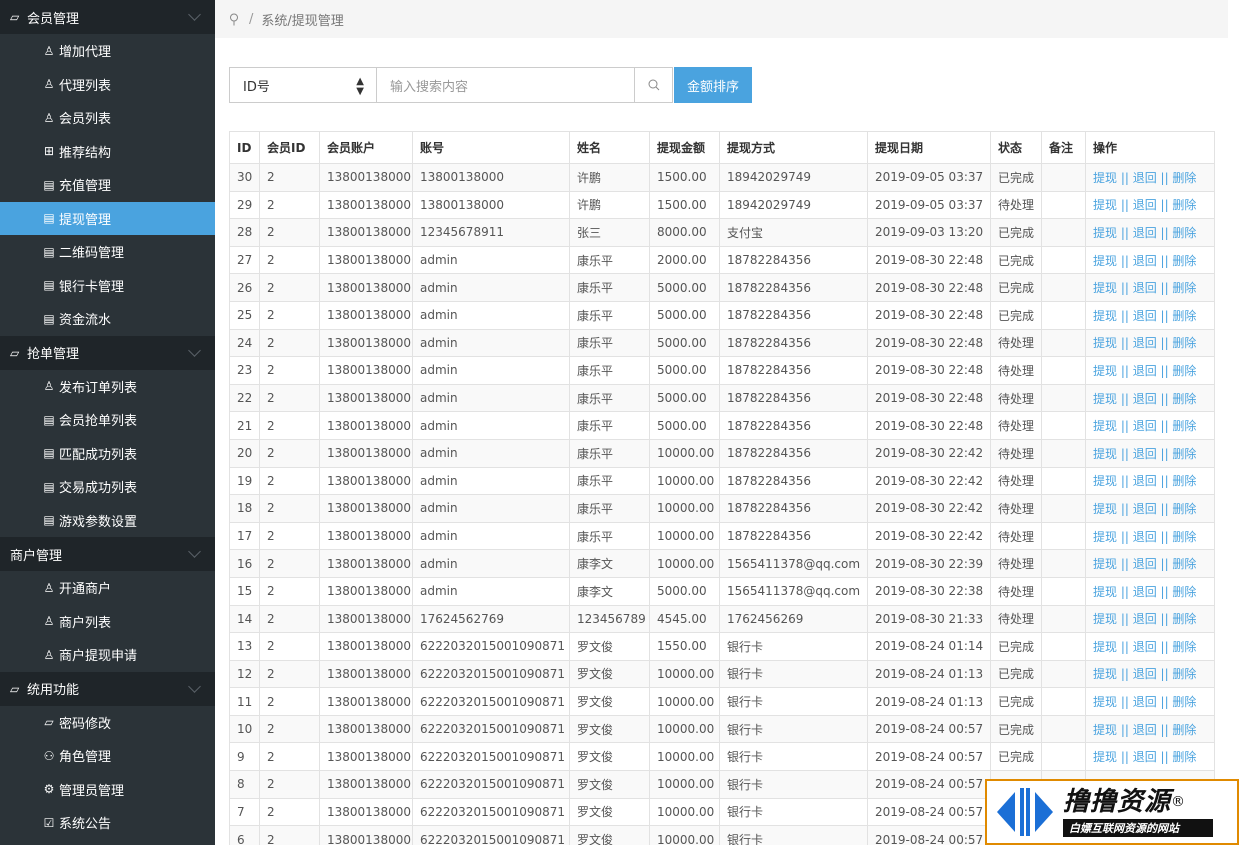  I want to click on sidebar-item-1-4: ▤ 游戏参数设置, so click(107, 521).